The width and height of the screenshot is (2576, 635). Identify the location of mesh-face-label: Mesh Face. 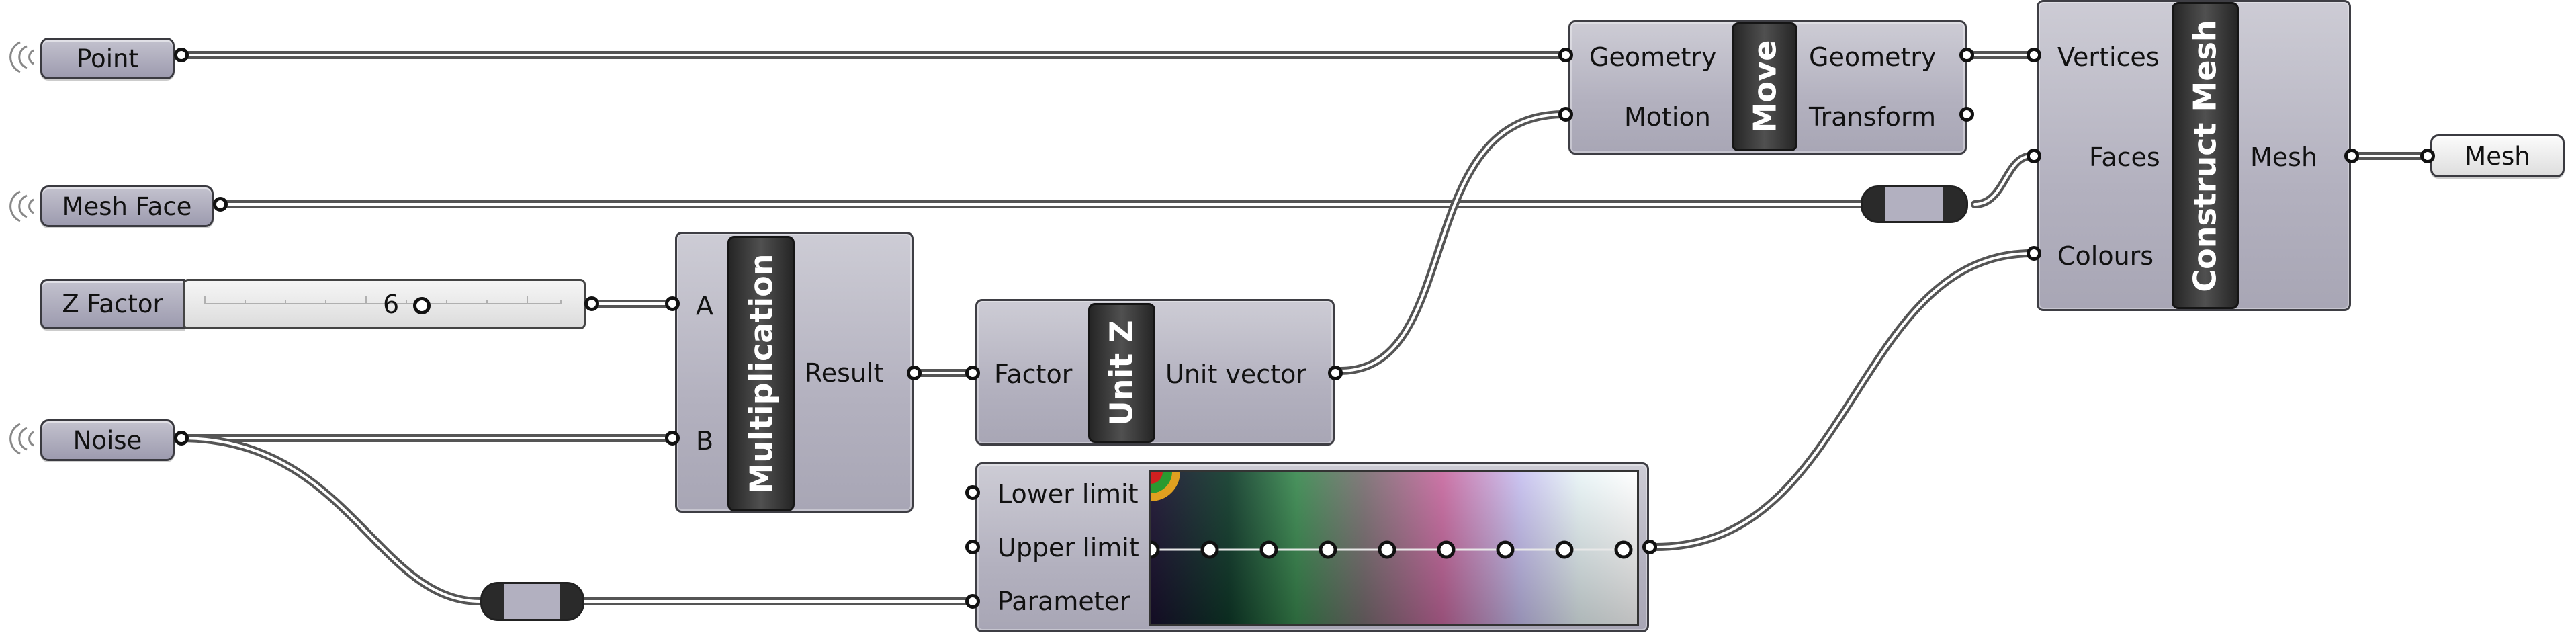
(127, 206).